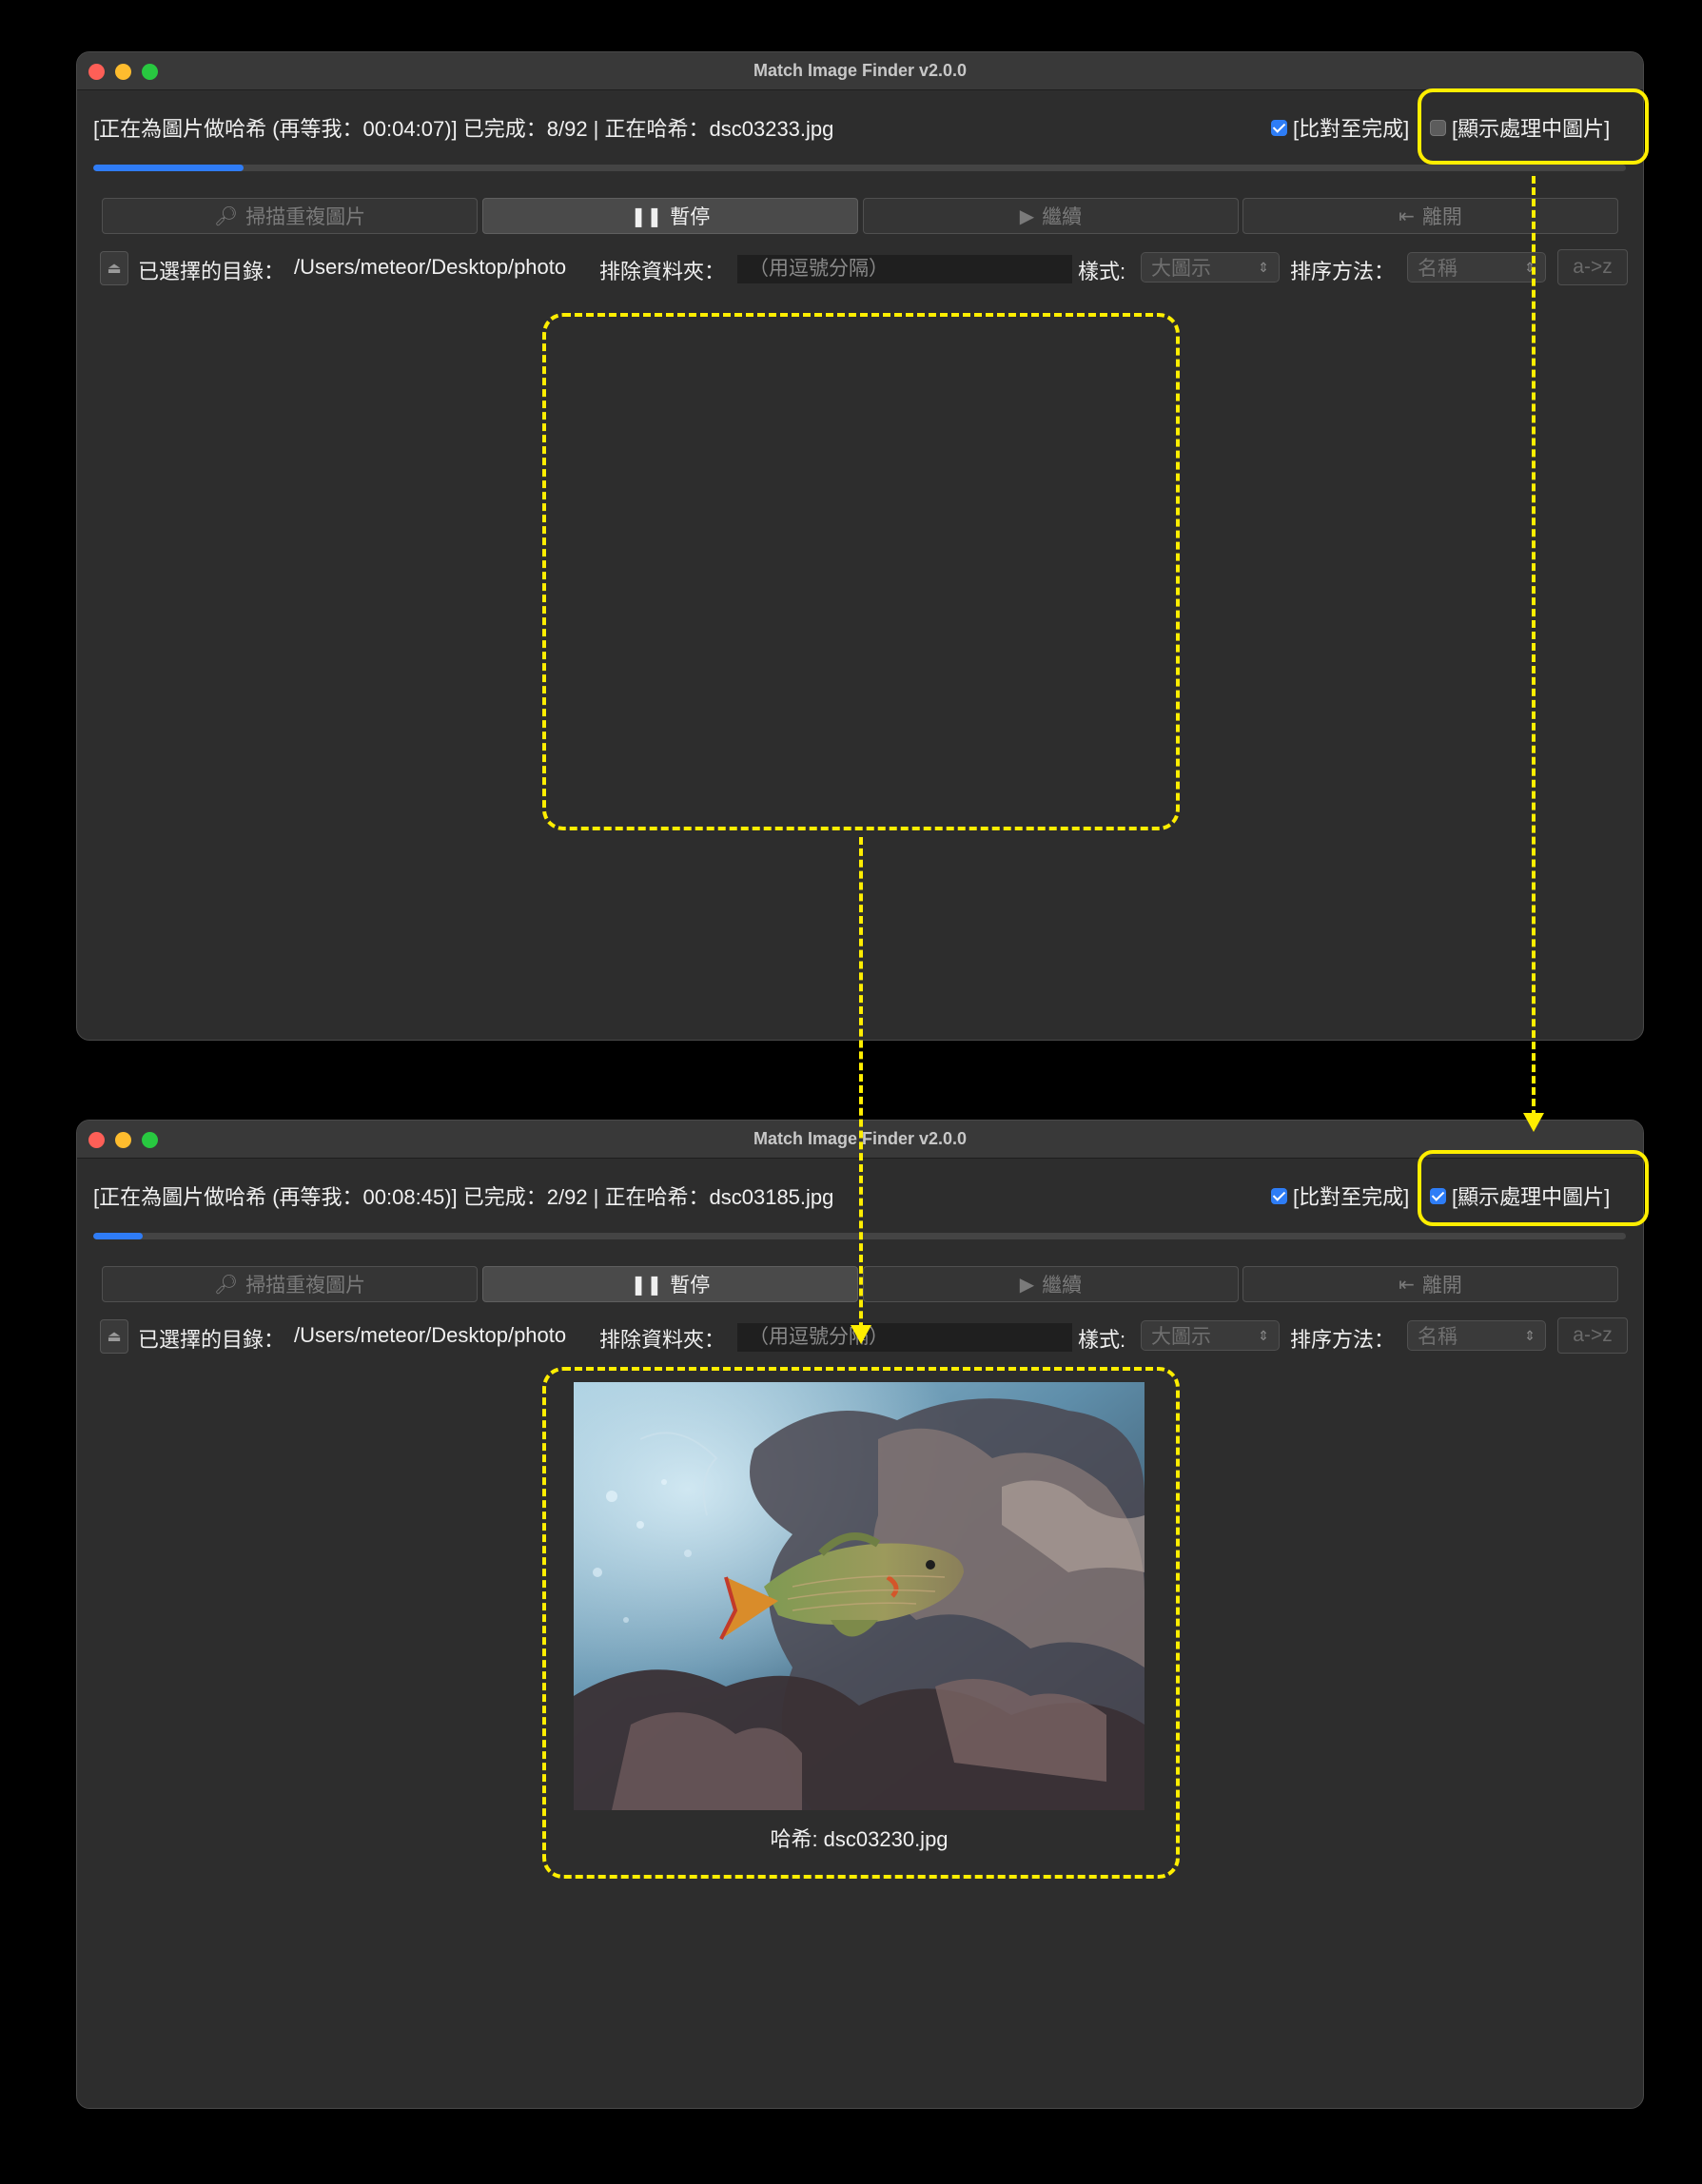 The image size is (1702, 2184). What do you see at coordinates (861, 1623) in the screenshot?
I see `highlight-box-filled-preview` at bounding box center [861, 1623].